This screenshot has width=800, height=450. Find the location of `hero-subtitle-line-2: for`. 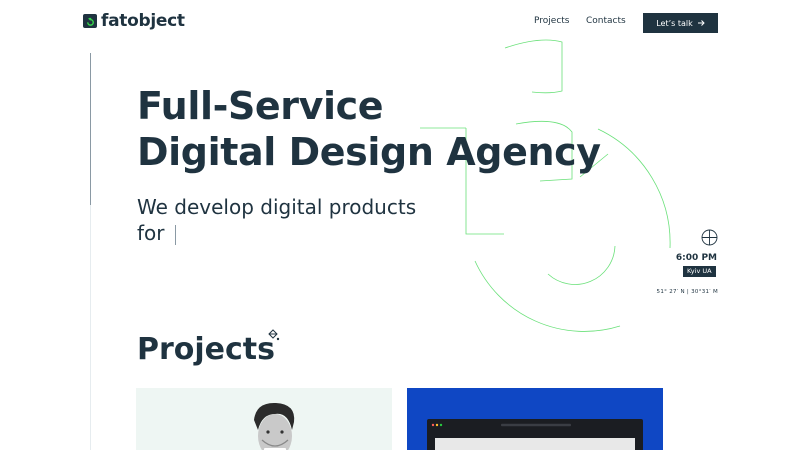

hero-subtitle-line-2: for is located at coordinates (151, 233).